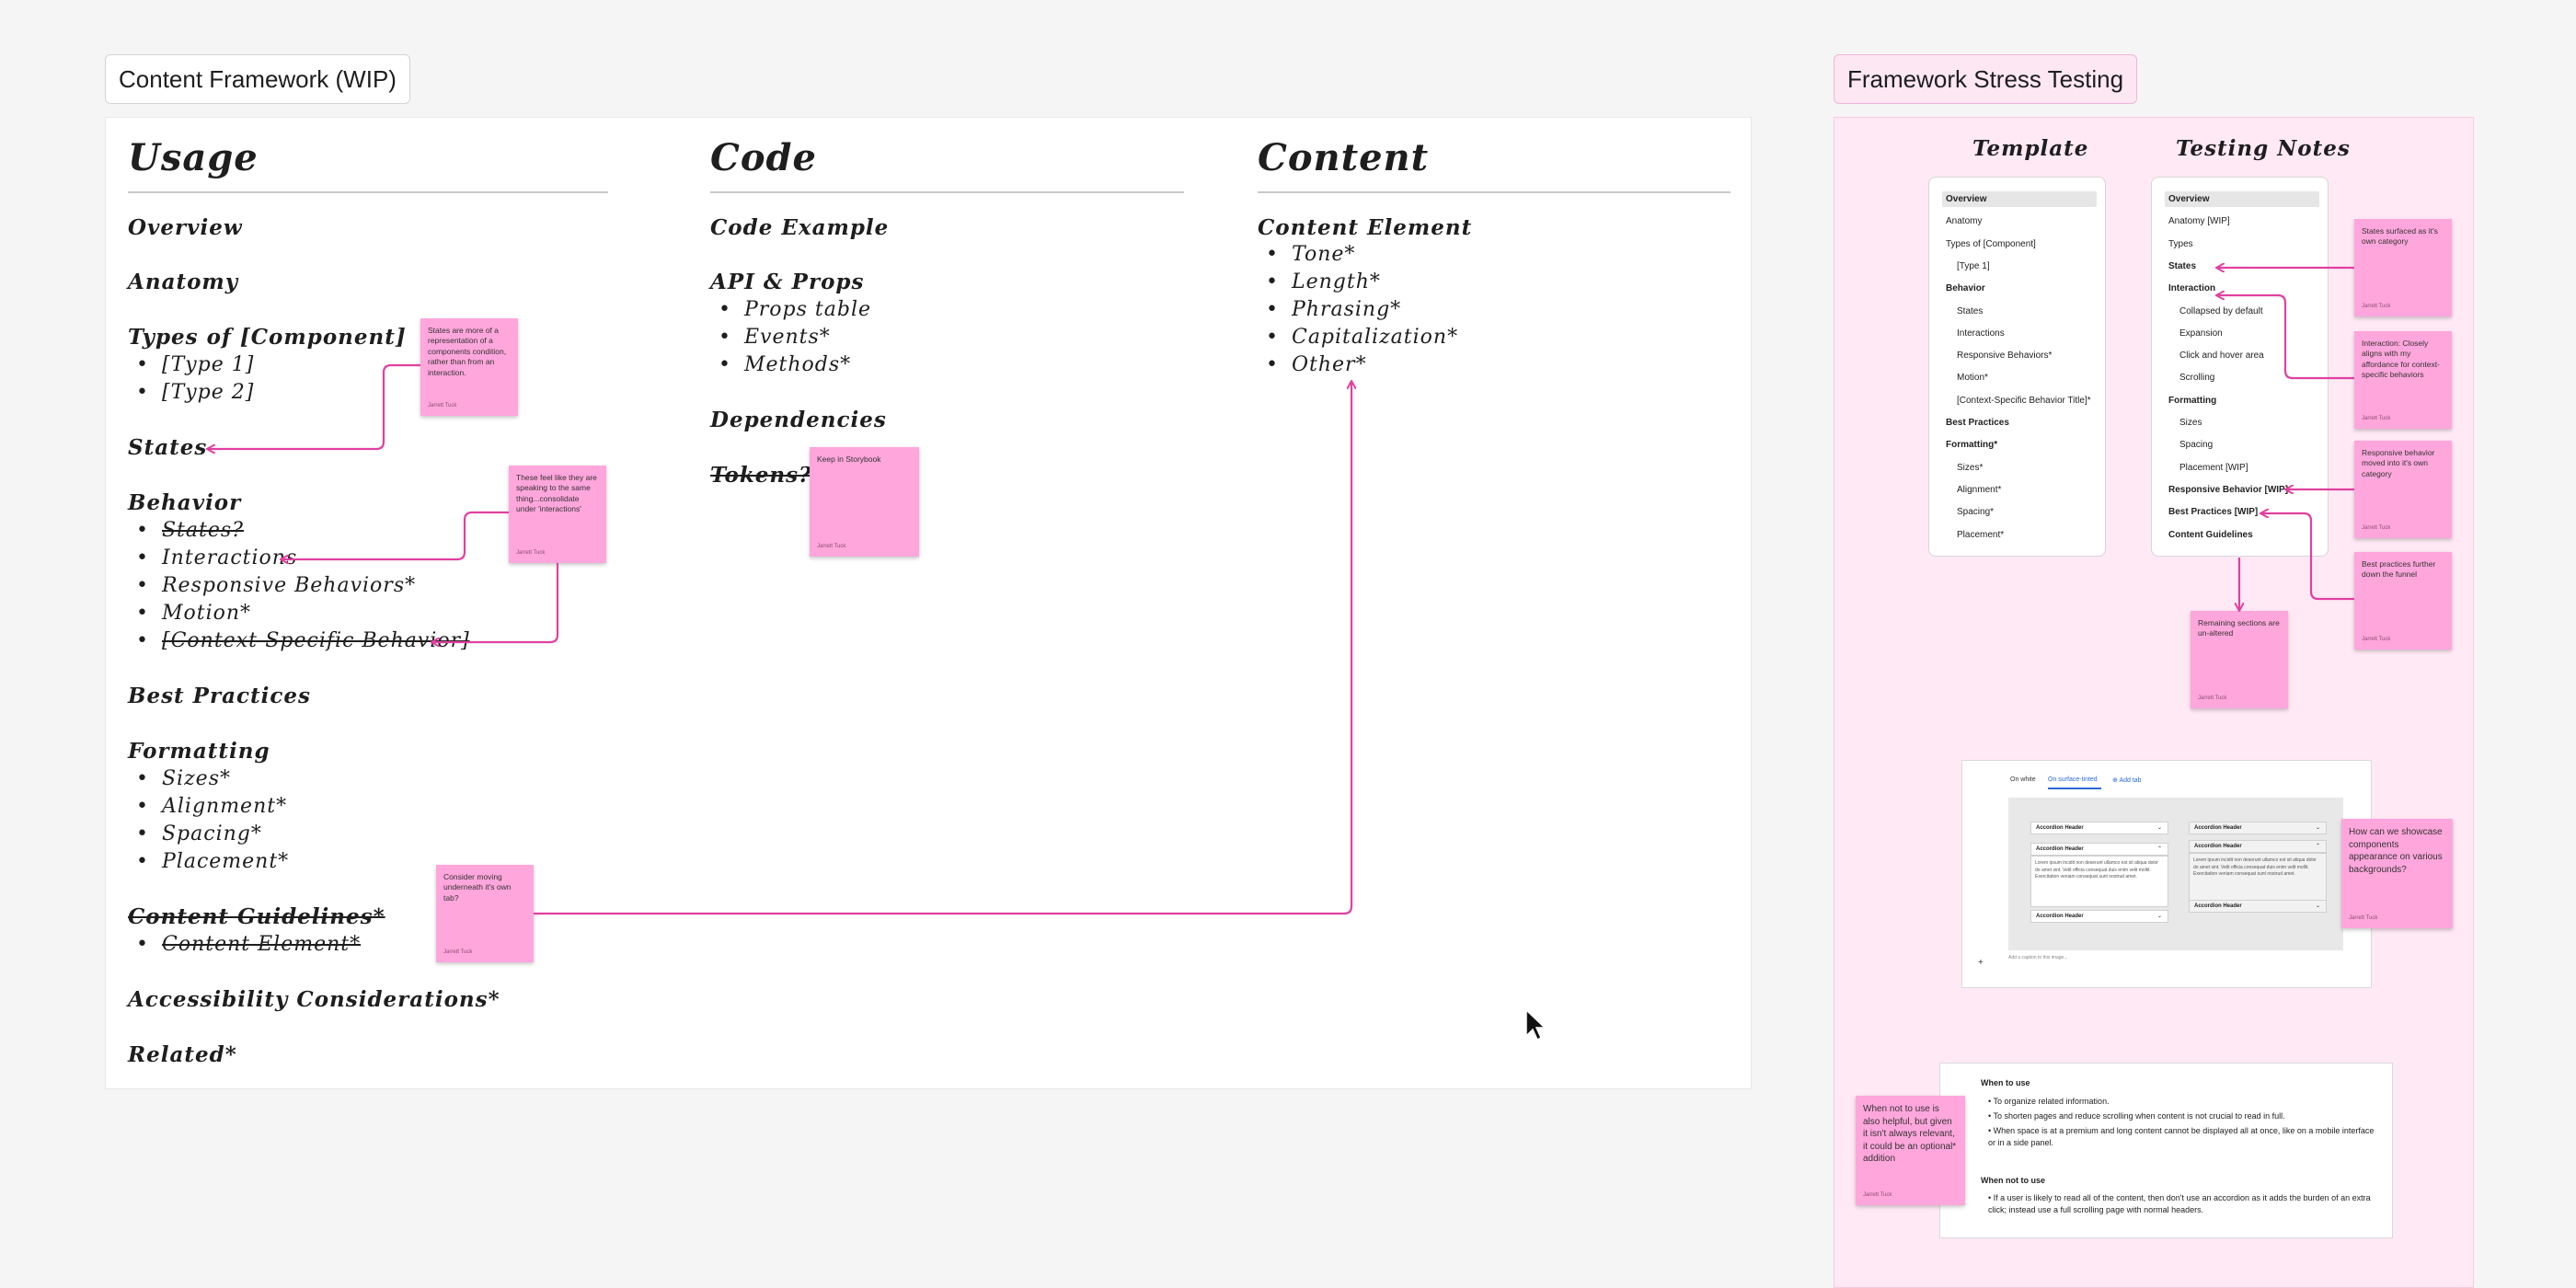 Image resolution: width=2576 pixels, height=1288 pixels. Describe the element at coordinates (942, 648) in the screenshot. I see `connector-content-guidelines` at that location.